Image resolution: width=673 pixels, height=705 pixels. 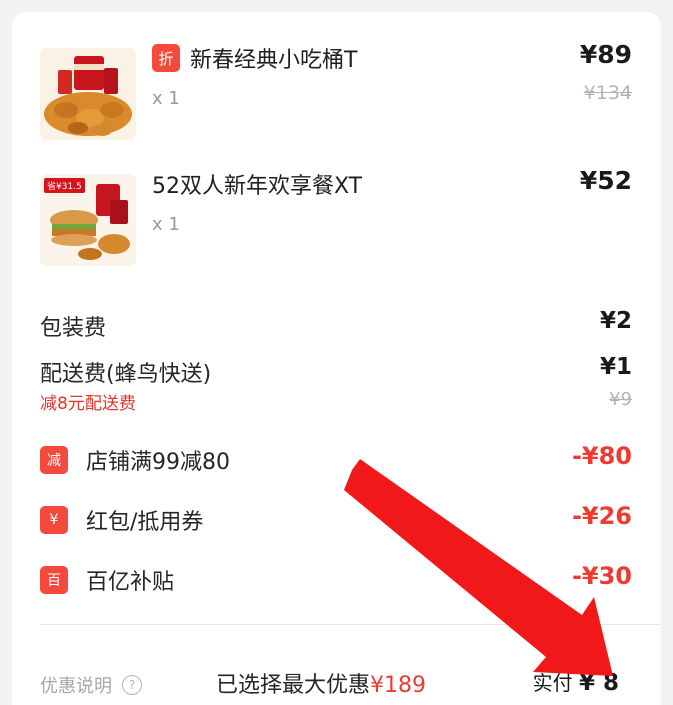 I want to click on item-original-price: ¥134, so click(x=607, y=93).